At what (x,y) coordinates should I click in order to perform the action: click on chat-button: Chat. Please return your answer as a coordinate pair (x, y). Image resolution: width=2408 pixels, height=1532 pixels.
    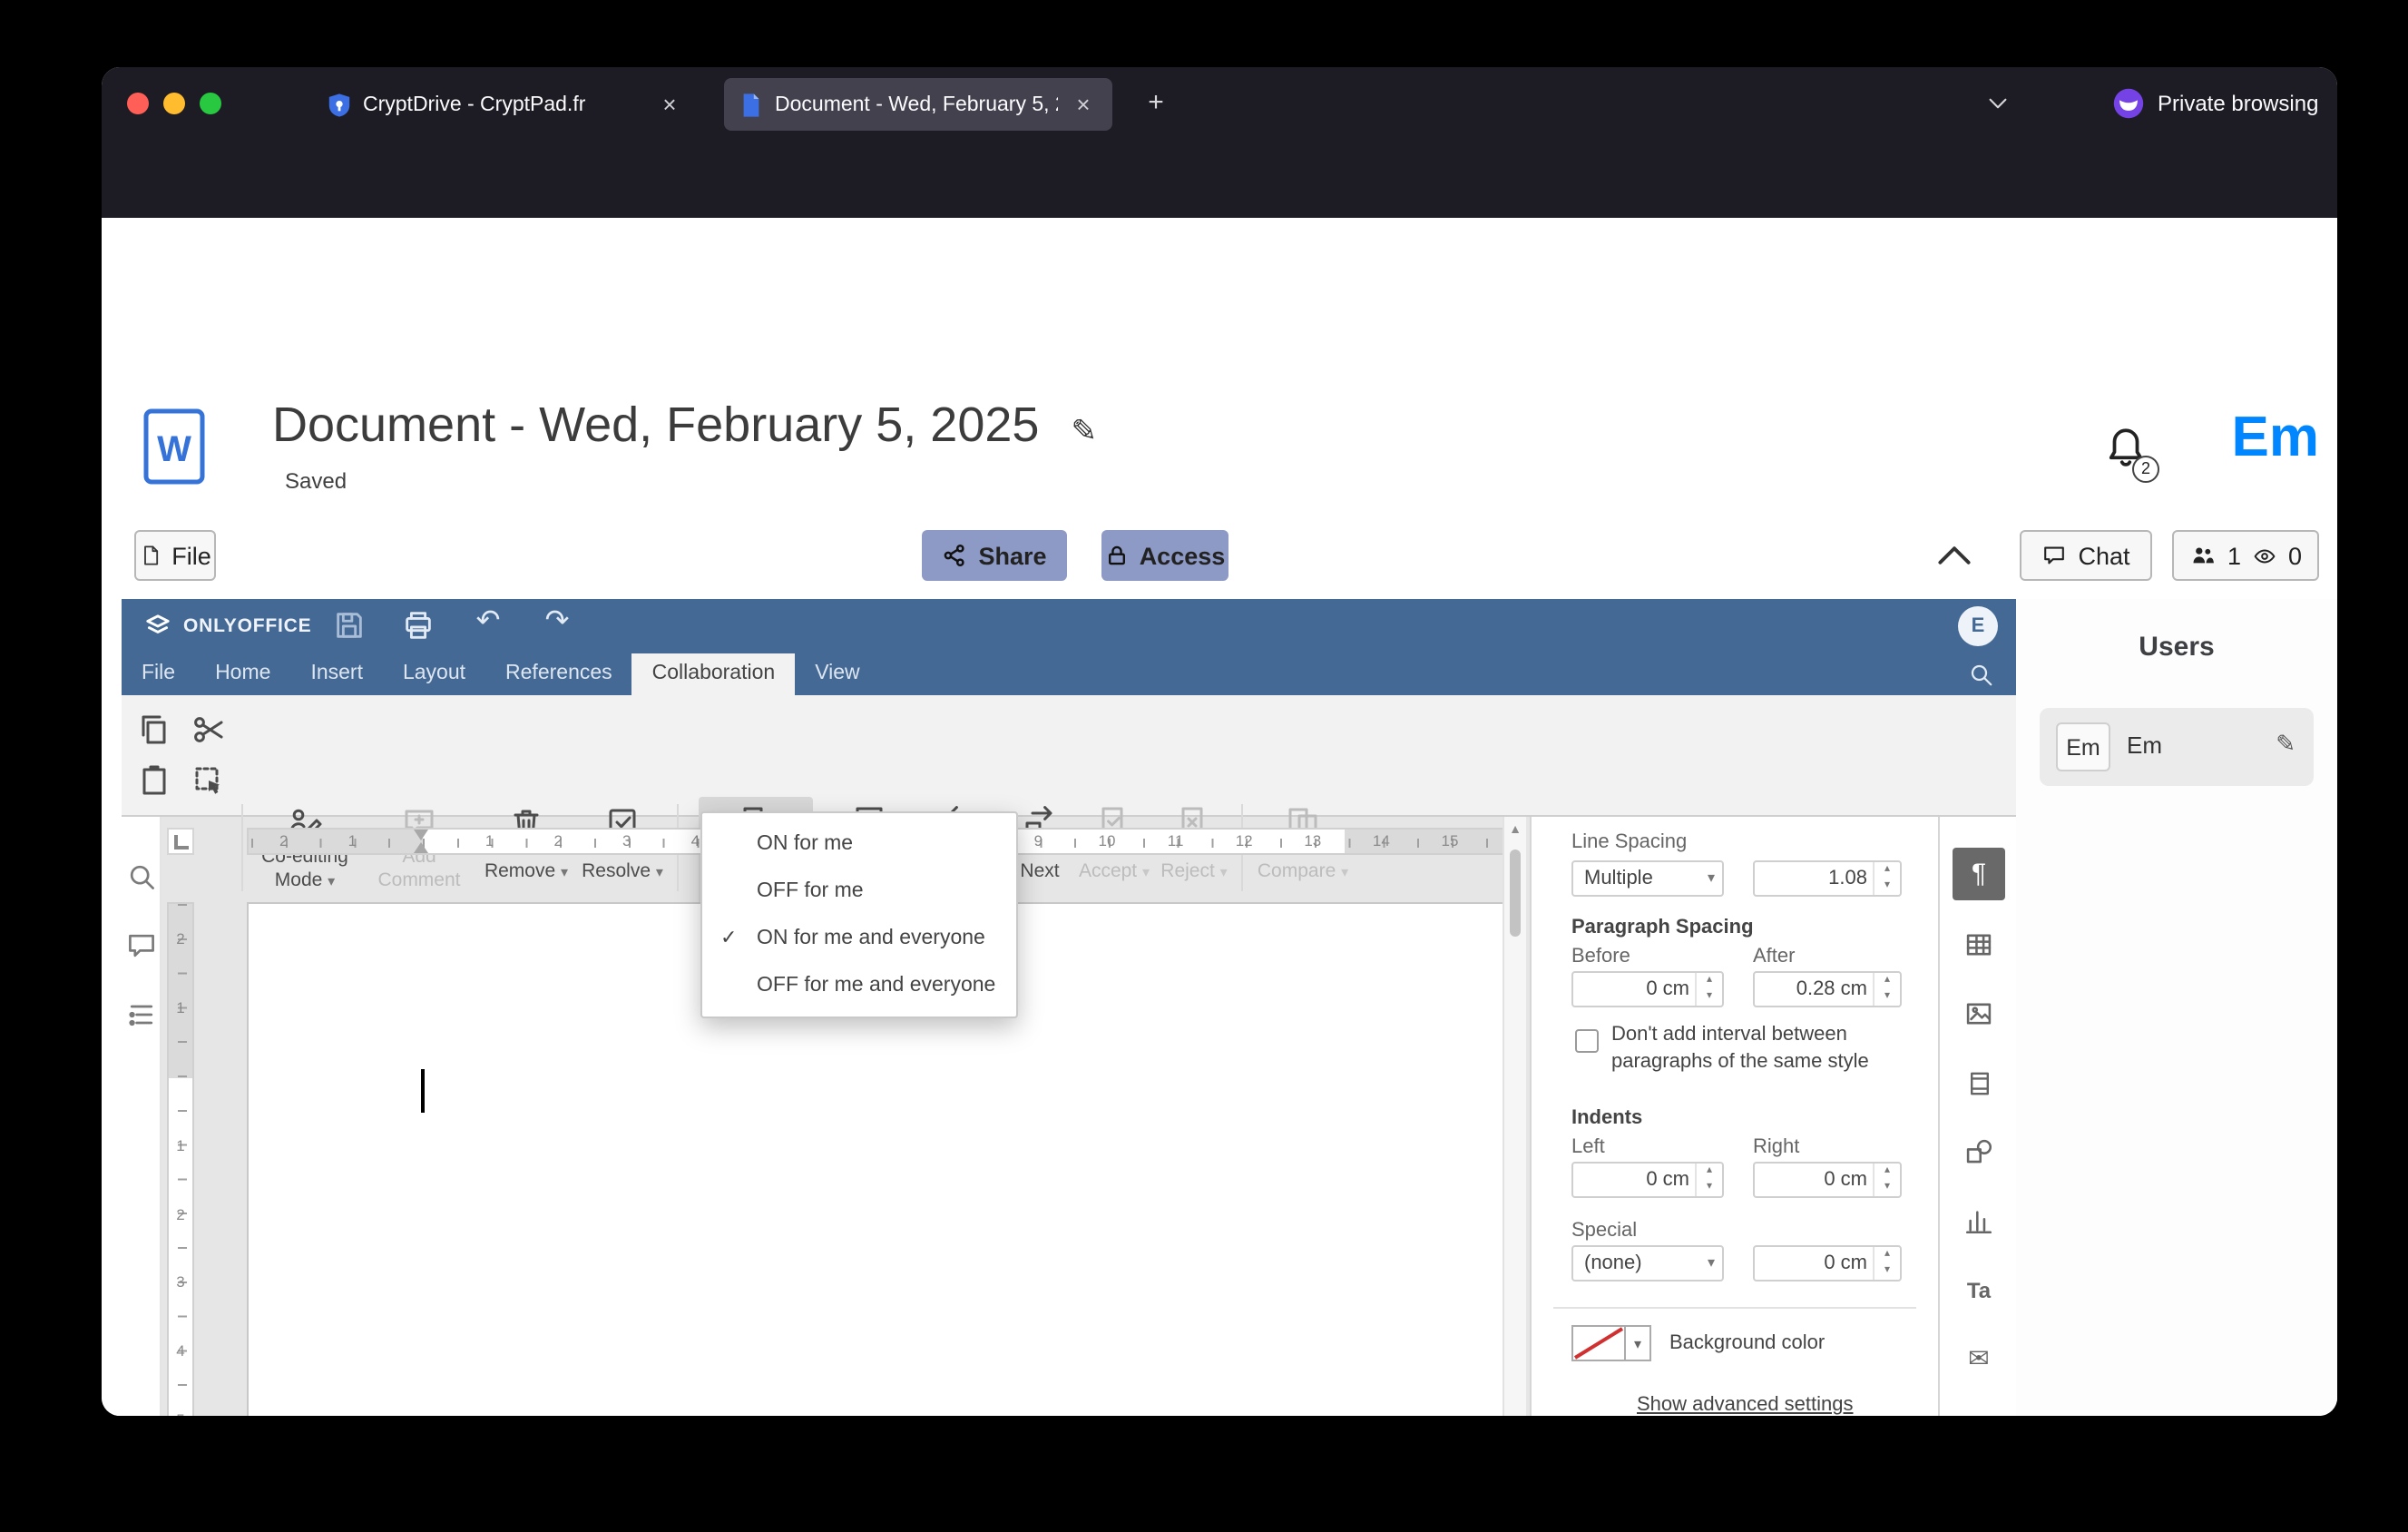
    Looking at the image, I should click on (2086, 555).